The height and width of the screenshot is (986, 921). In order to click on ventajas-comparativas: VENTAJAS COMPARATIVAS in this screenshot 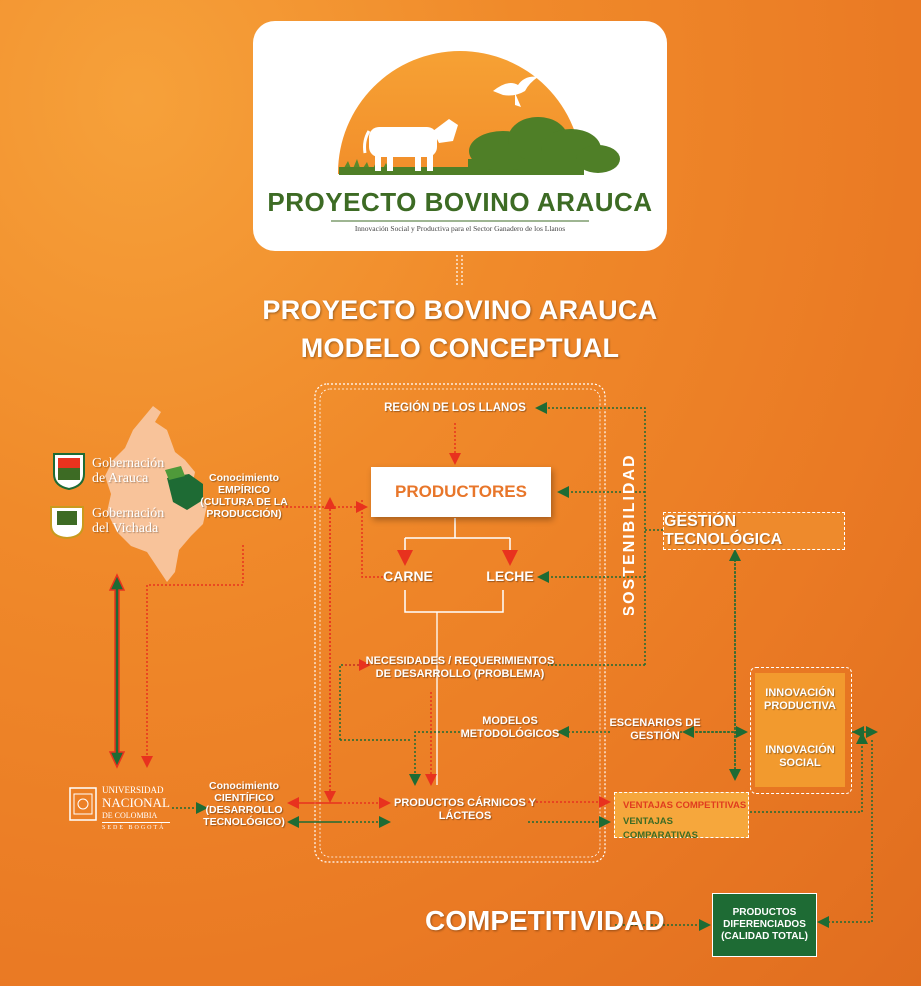, I will do `click(660, 828)`.